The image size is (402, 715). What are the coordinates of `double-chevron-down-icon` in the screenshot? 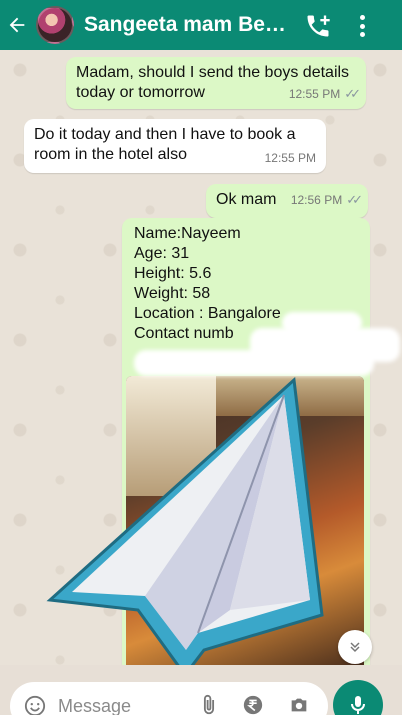 It's located at (355, 647).